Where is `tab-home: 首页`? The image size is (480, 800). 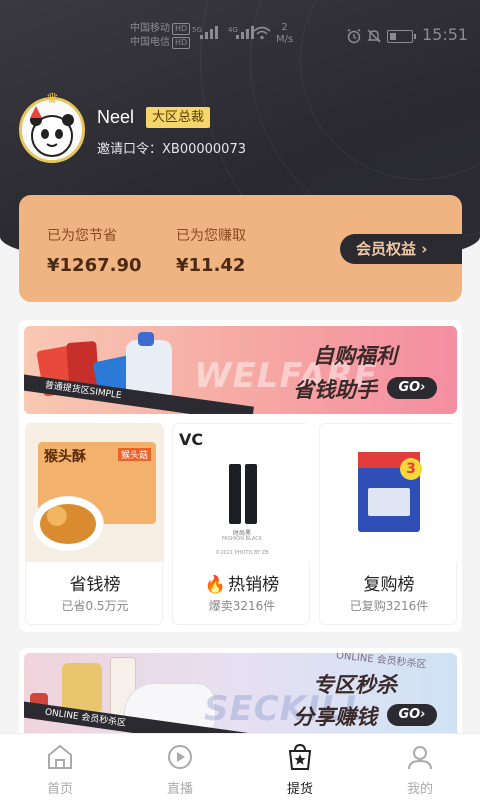 tab-home: 首页 is located at coordinates (60, 767).